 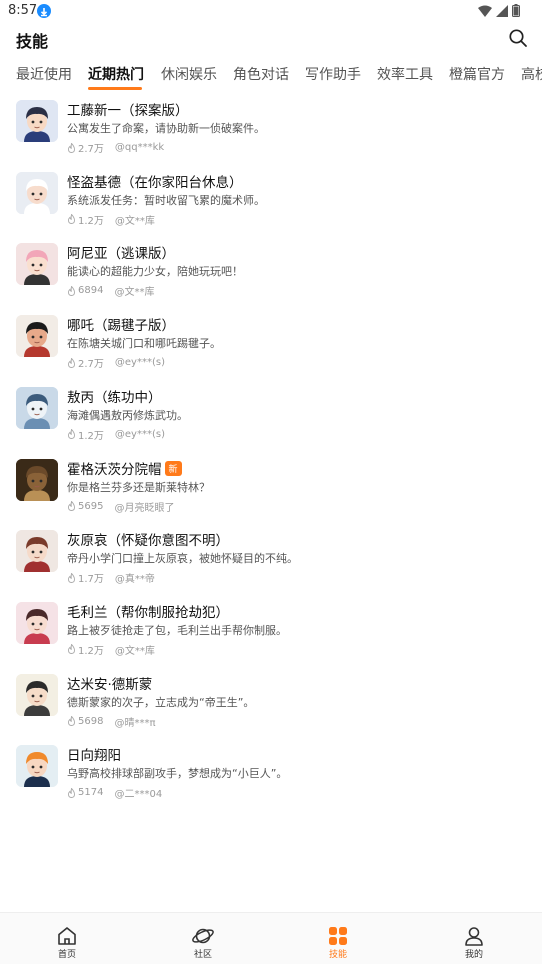 What do you see at coordinates (531, 74) in the screenshot?
I see `tab-college: 高校` at bounding box center [531, 74].